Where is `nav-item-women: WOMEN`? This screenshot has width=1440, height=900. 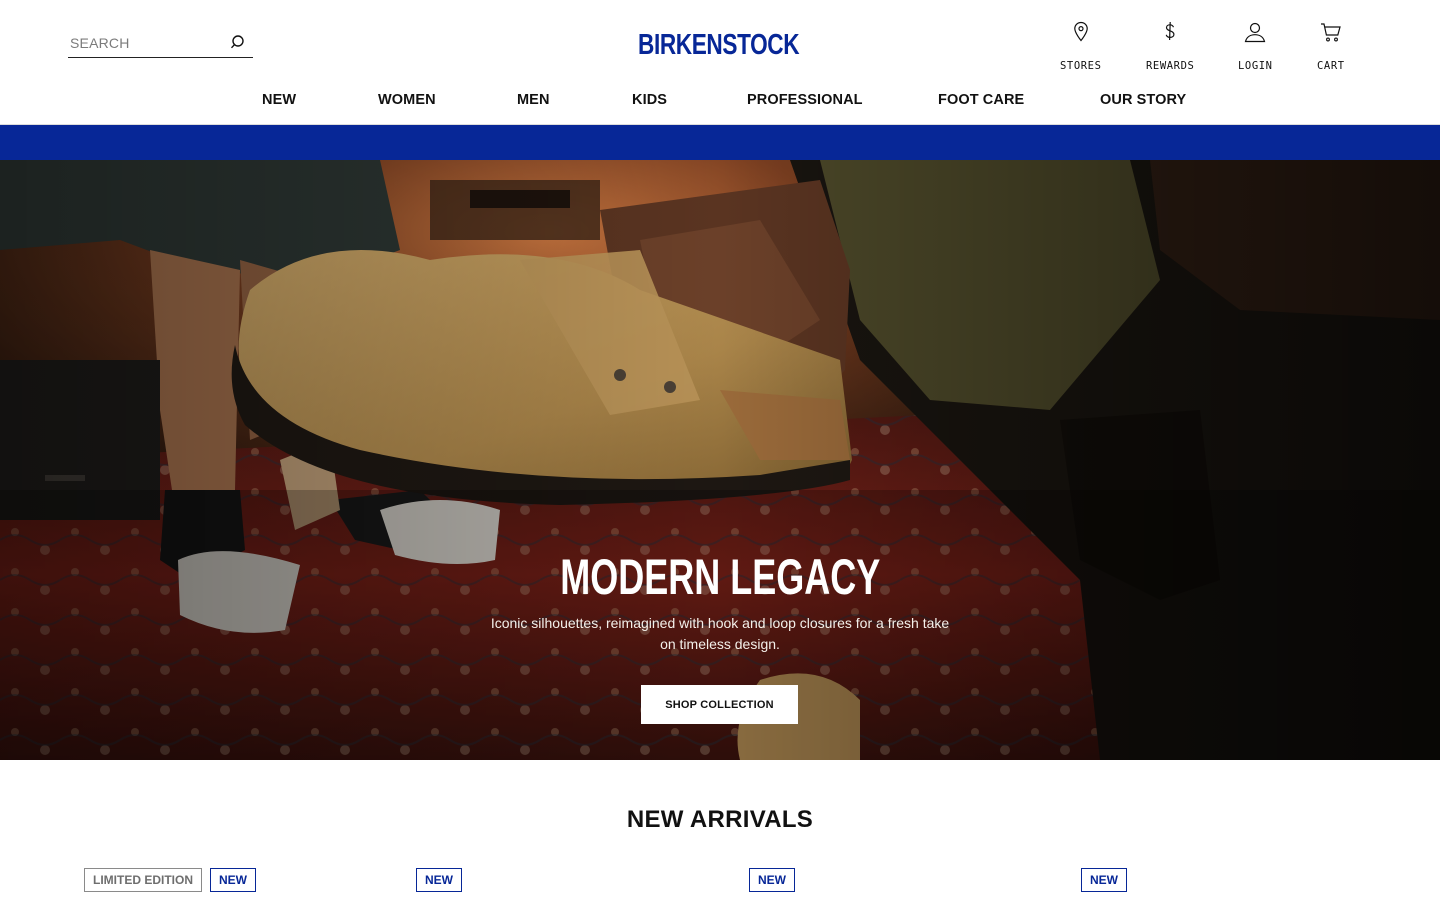 nav-item-women: WOMEN is located at coordinates (407, 100).